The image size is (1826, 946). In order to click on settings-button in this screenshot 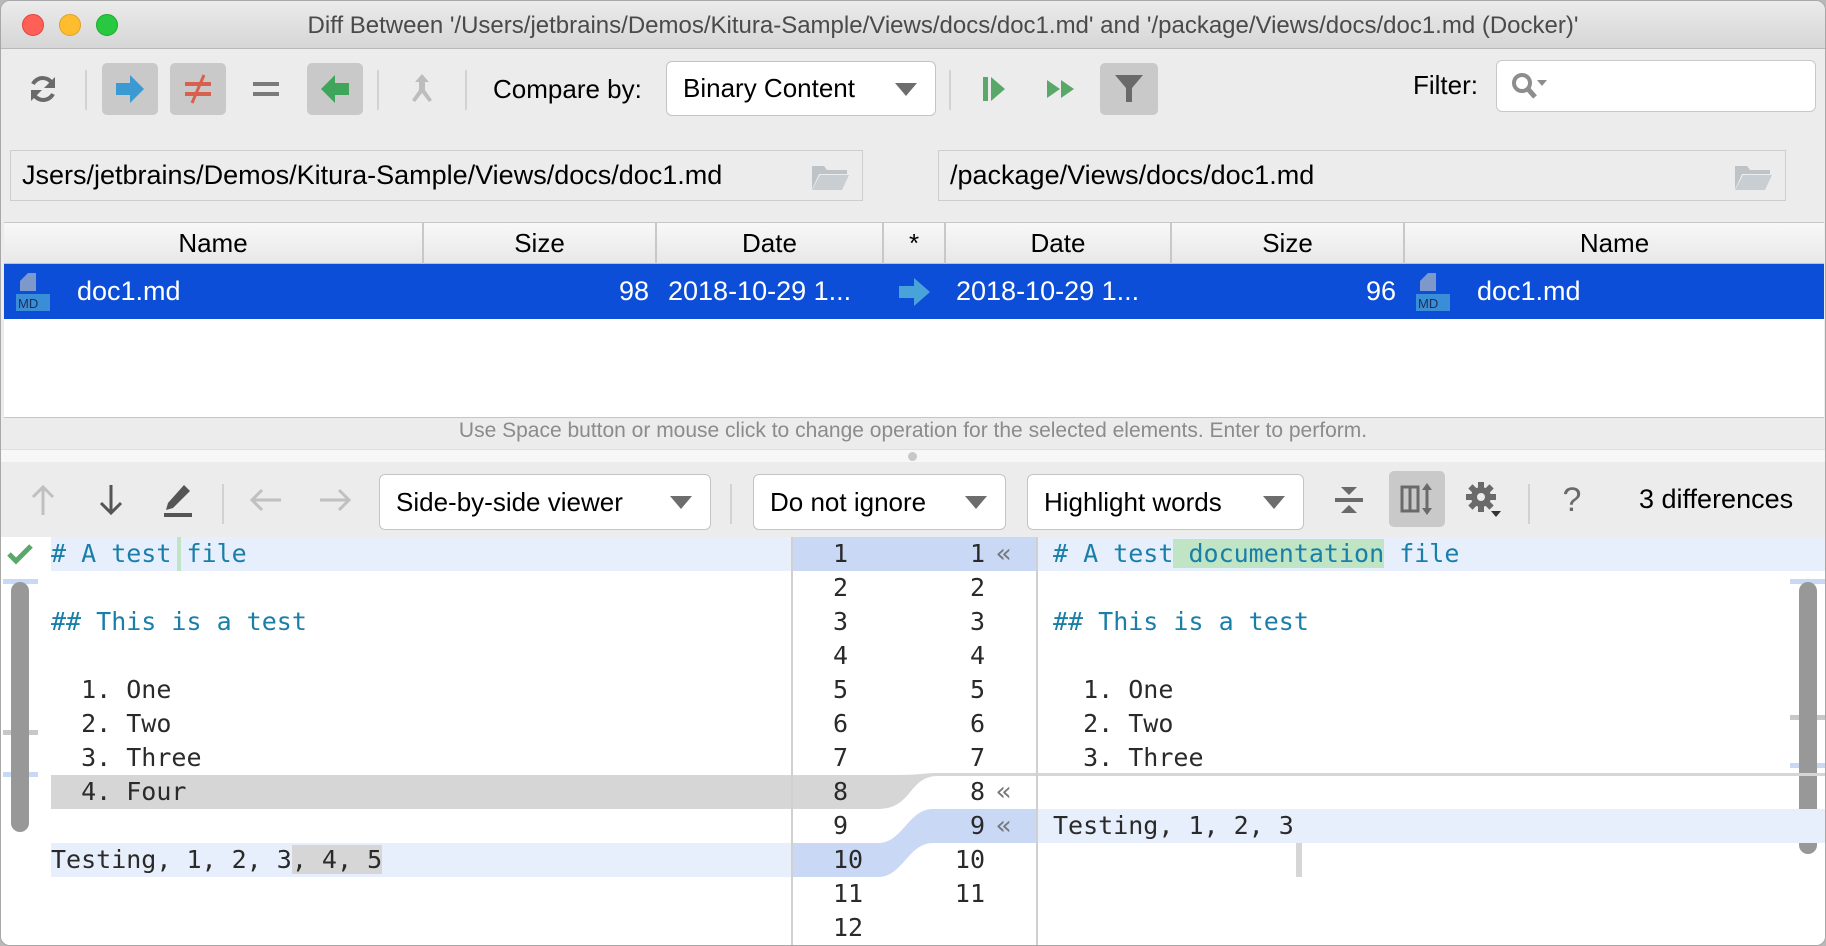, I will do `click(1484, 500)`.